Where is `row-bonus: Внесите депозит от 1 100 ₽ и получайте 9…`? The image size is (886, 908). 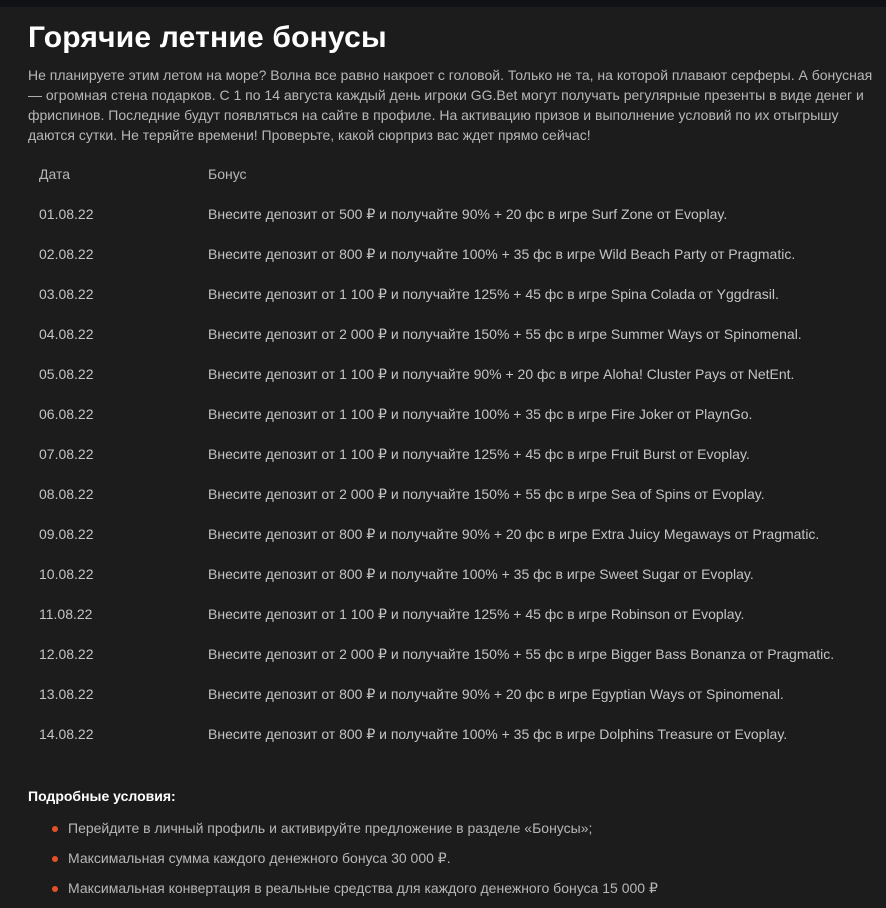 row-bonus: Внесите депозит от 1 100 ₽ и получайте 9… is located at coordinates (501, 374).